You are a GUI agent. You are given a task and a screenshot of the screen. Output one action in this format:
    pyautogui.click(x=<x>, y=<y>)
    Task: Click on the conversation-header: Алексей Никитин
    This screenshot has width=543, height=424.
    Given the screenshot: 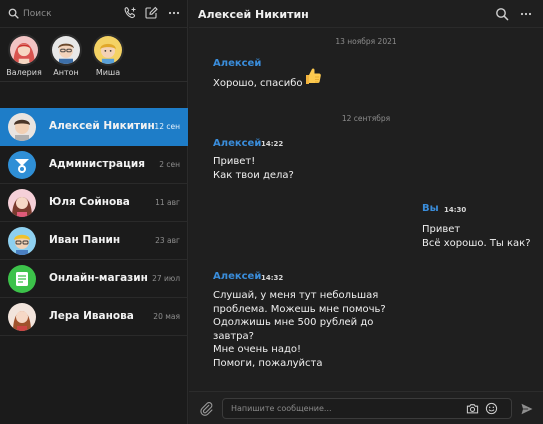 What is the action you would take?
    pyautogui.click(x=366, y=14)
    